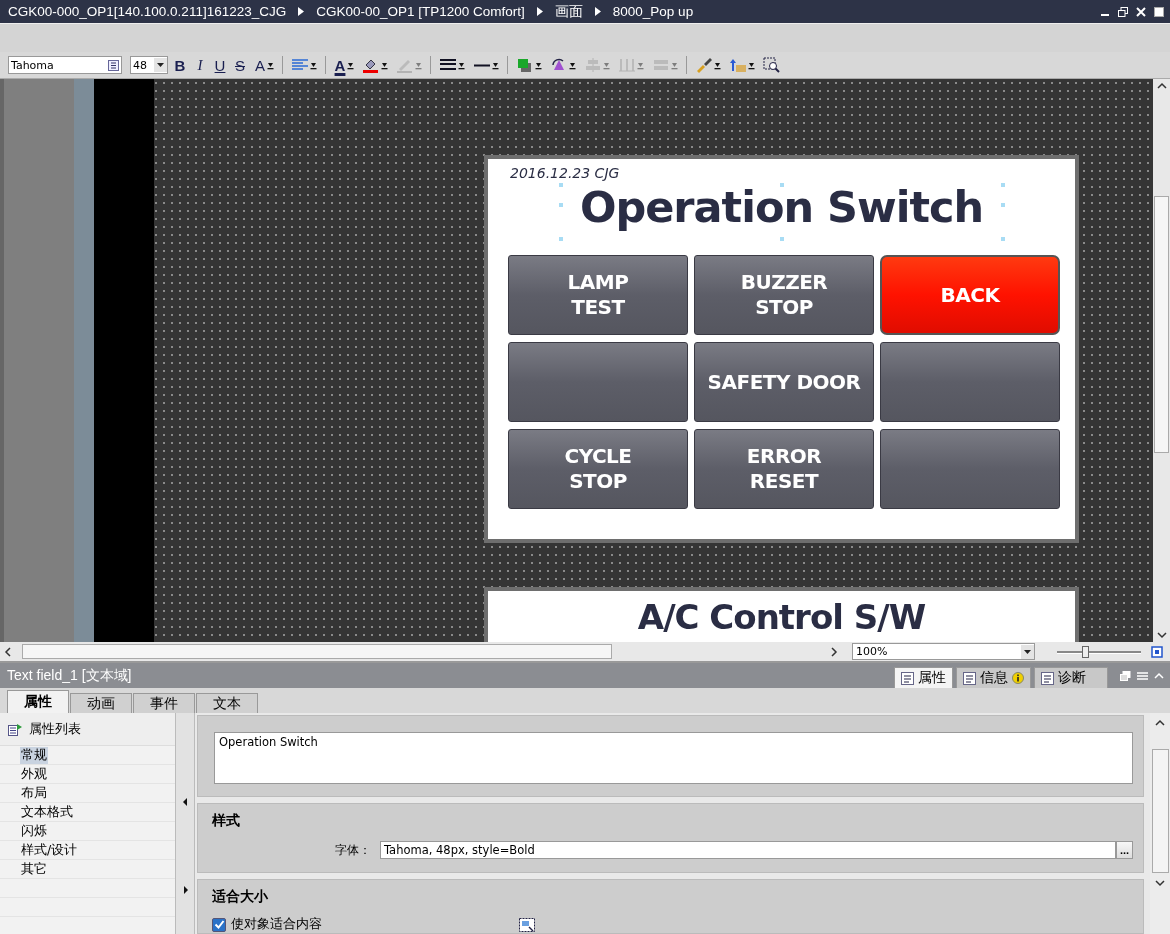  What do you see at coordinates (47, 812) in the screenshot?
I see `property-group-item: 文本格式` at bounding box center [47, 812].